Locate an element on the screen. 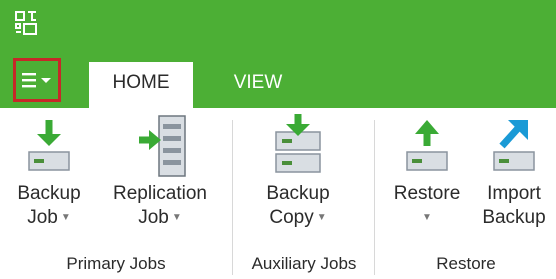  backup-copy-label: Backup is located at coordinates (298, 193).